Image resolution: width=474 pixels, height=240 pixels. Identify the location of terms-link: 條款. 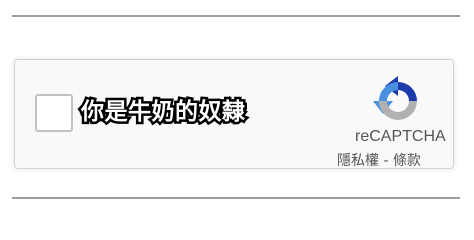
(407, 161).